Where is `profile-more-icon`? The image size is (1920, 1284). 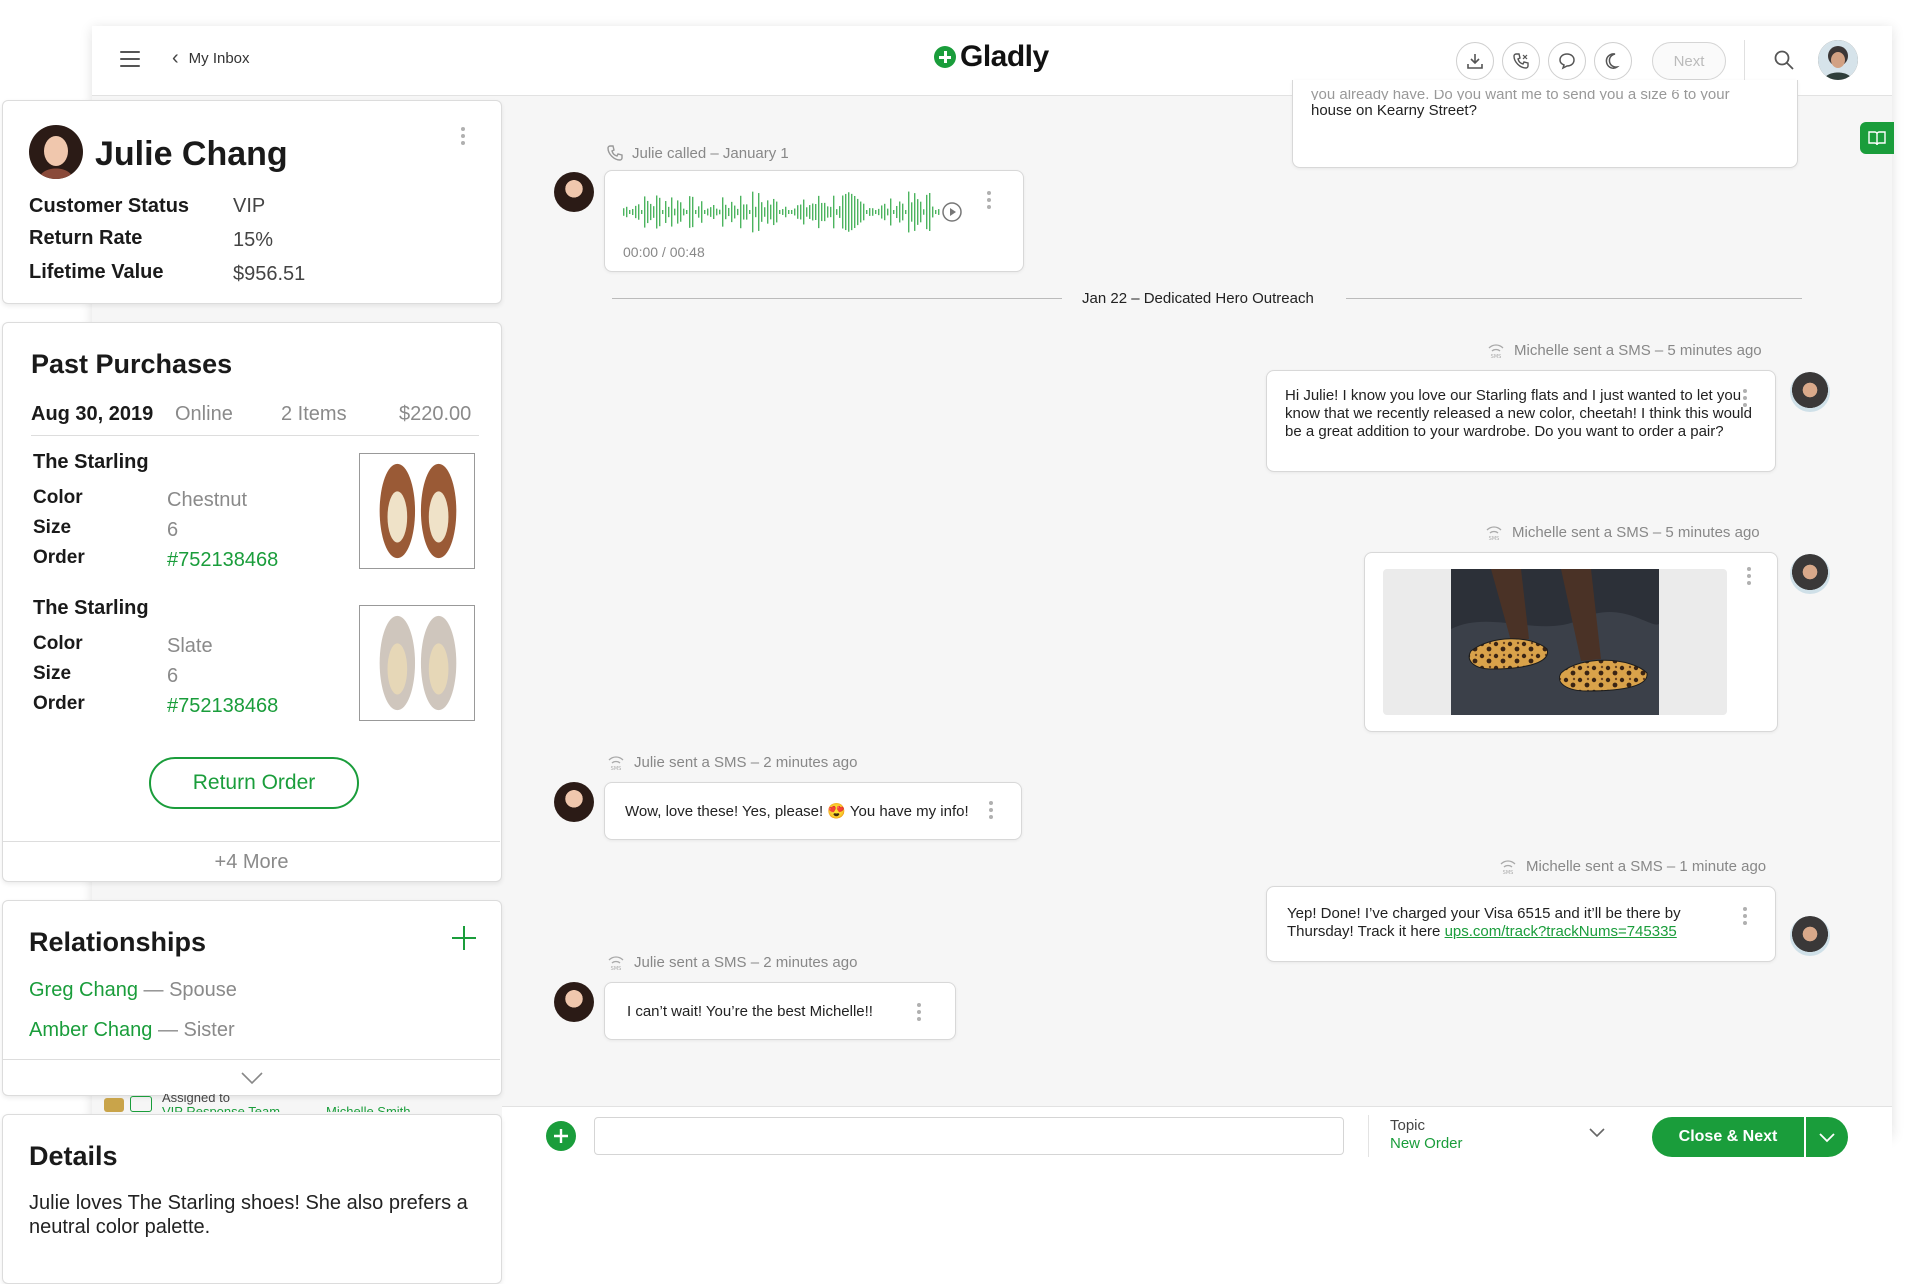 profile-more-icon is located at coordinates (463, 137).